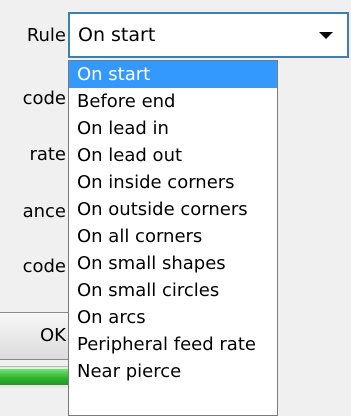  What do you see at coordinates (173, 155) in the screenshot?
I see `dropdown-option-on-lead-out: On lead out` at bounding box center [173, 155].